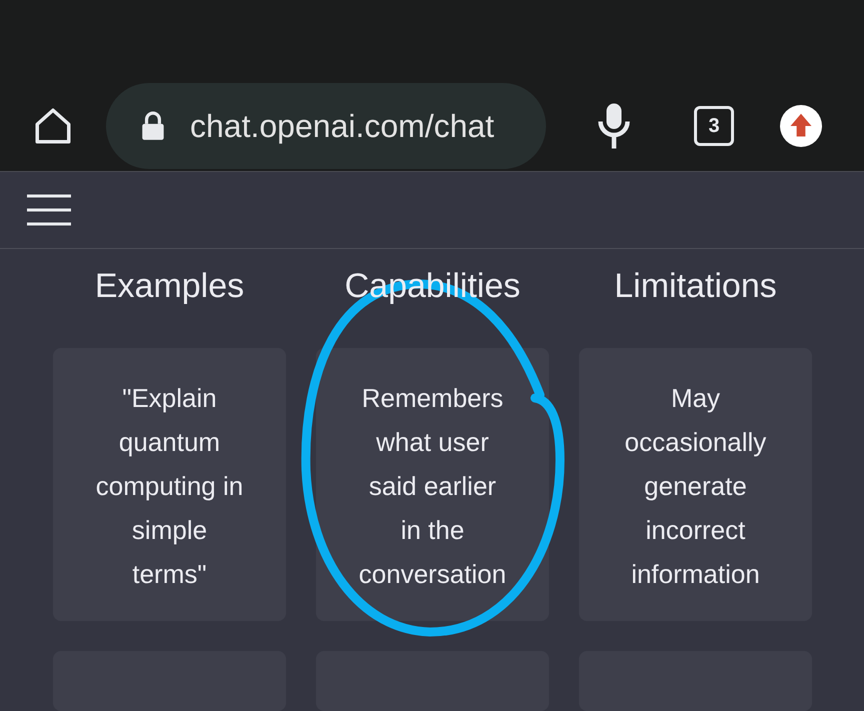 The image size is (864, 711). Describe the element at coordinates (714, 126) in the screenshot. I see `tab-count-button: 3` at that location.